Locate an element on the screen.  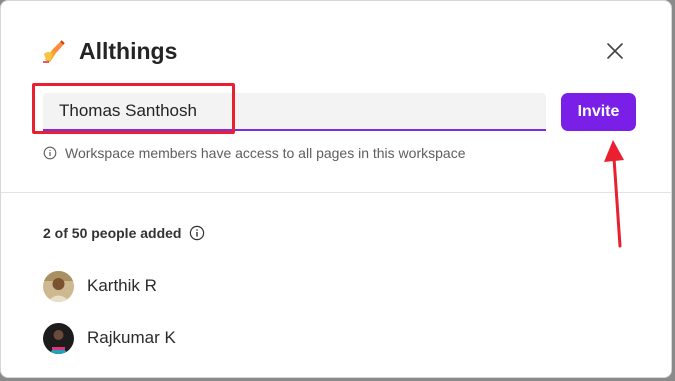
member-count-label: 2 of 50 people added is located at coordinates (112, 233).